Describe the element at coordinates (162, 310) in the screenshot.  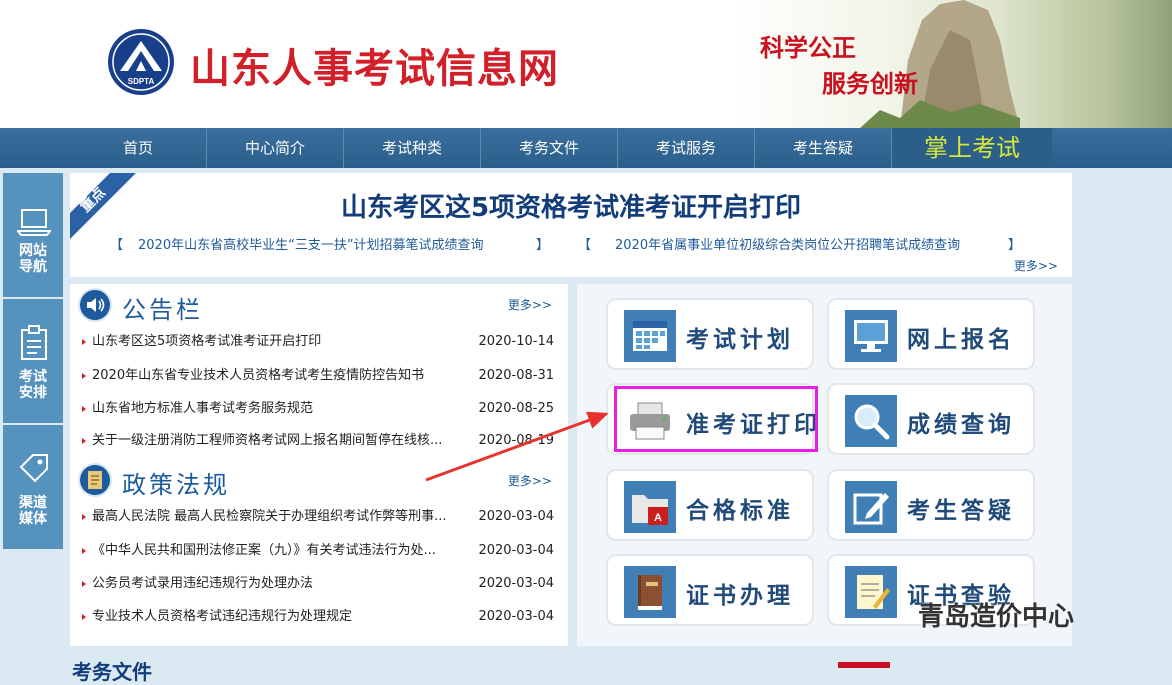
I see `bulletin-title: 公告栏` at that location.